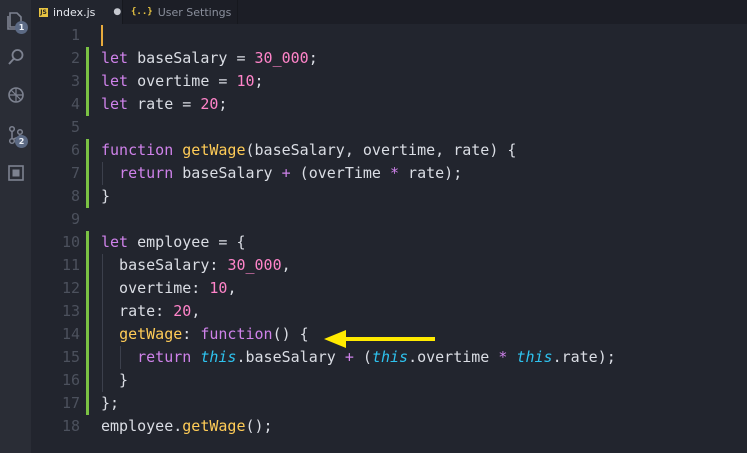  What do you see at coordinates (290, 334) in the screenshot?
I see `code-token: () {` at bounding box center [290, 334].